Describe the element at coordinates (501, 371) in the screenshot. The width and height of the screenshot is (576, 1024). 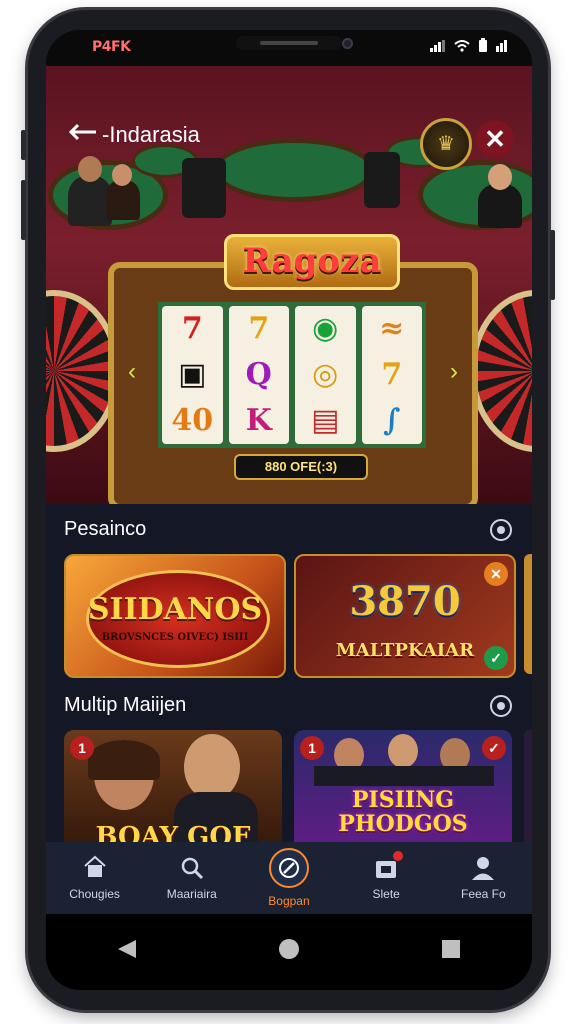
I see `roulette-wheel-right` at that location.